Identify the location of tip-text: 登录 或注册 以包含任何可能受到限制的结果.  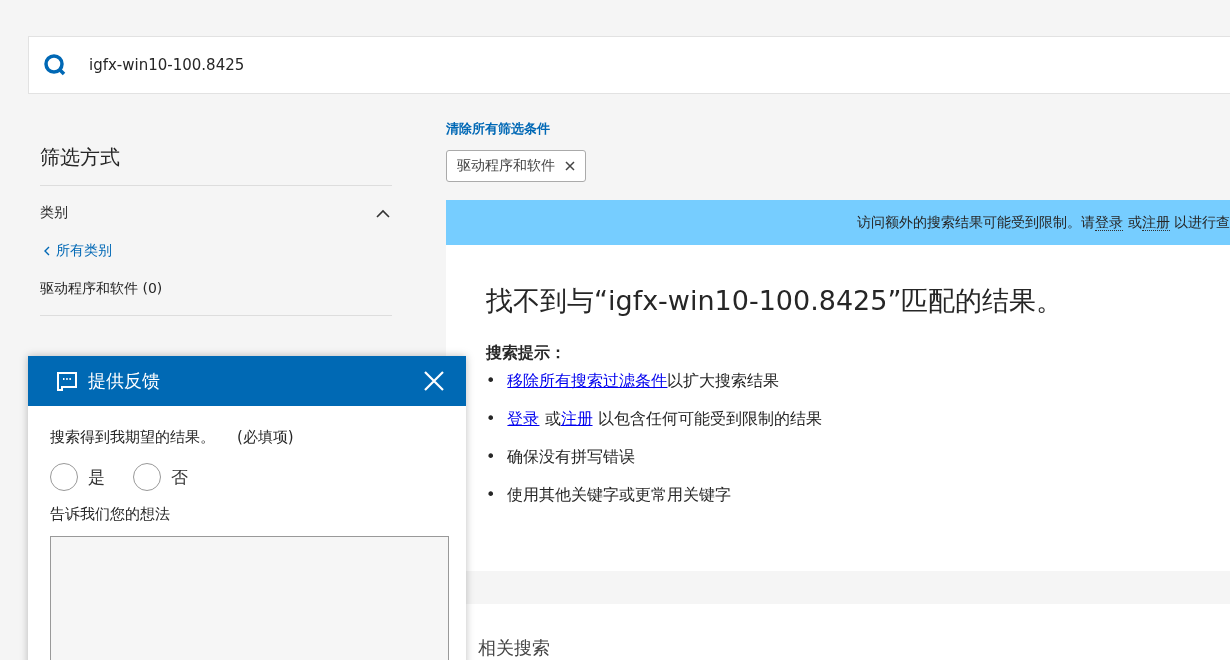
(664, 419).